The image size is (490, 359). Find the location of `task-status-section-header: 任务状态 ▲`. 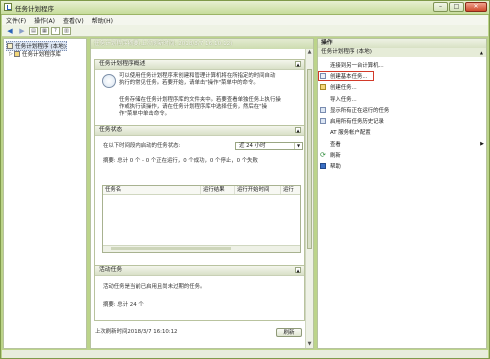

task-status-section-header: 任务状态 ▲ is located at coordinates (199, 131).